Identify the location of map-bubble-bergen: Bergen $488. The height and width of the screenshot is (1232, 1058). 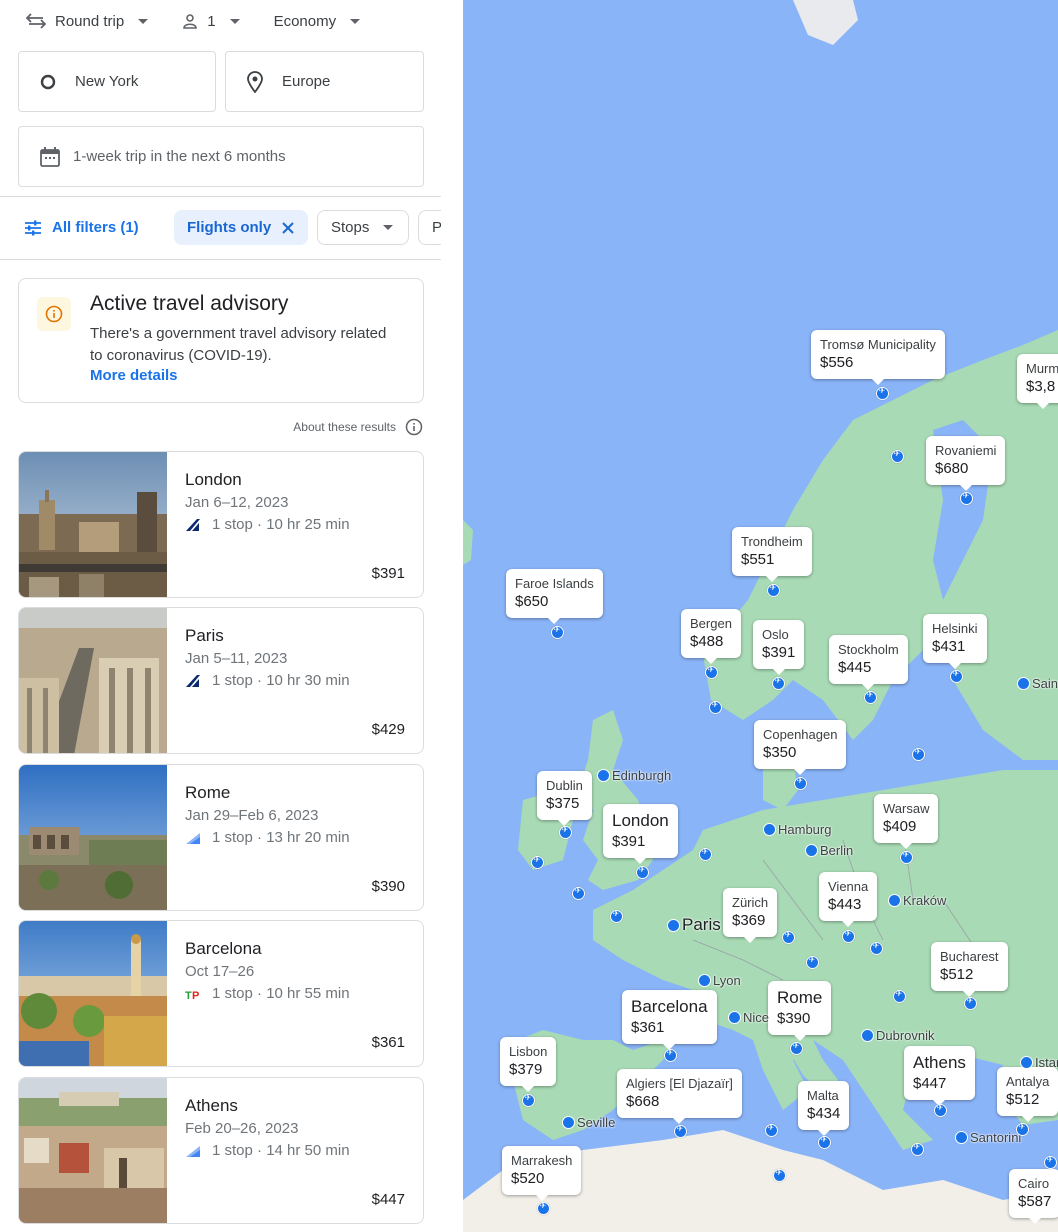
(711, 636).